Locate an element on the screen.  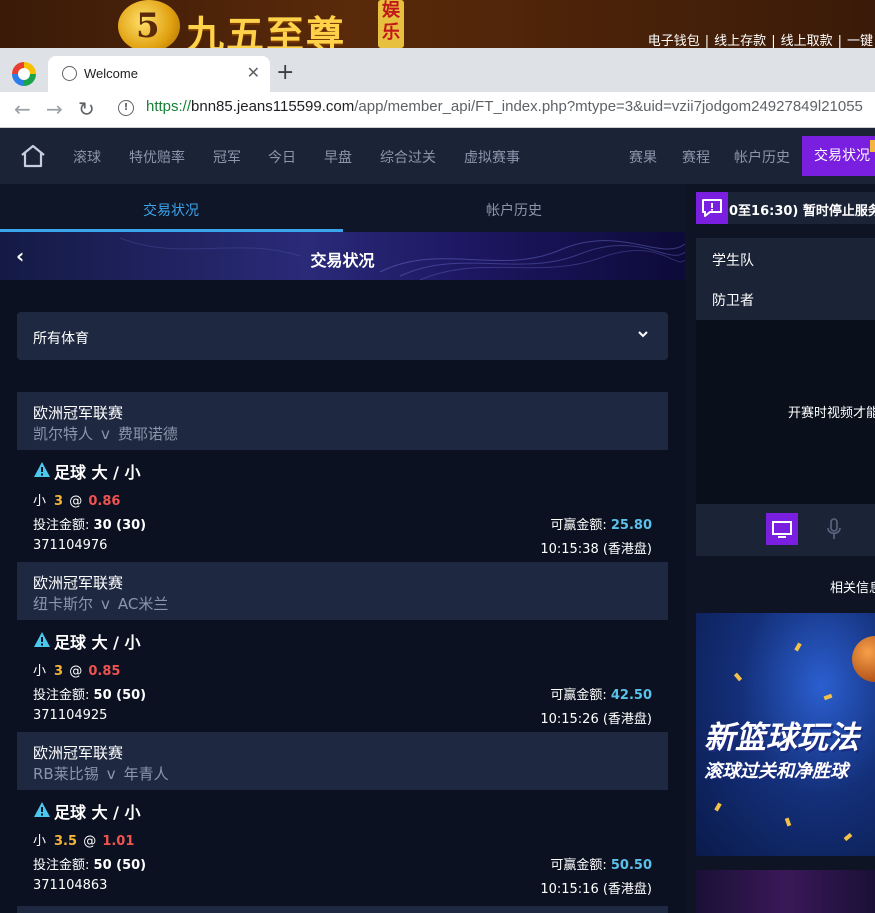
bet-card-header: 欧洲冠军联赛 凯尔特人 v 费耶诺德 is located at coordinates (342, 421).